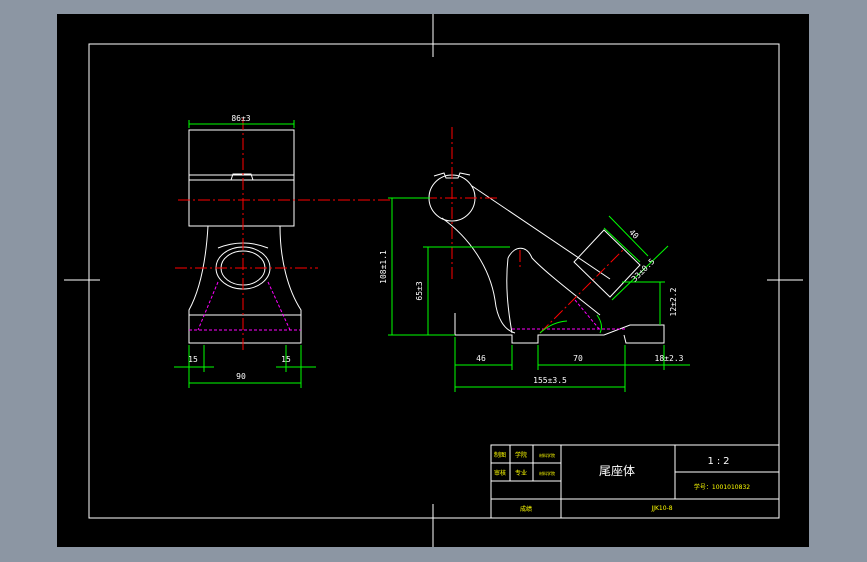 The width and height of the screenshot is (867, 562). I want to click on dim-height-65: 65±3, so click(419, 290).